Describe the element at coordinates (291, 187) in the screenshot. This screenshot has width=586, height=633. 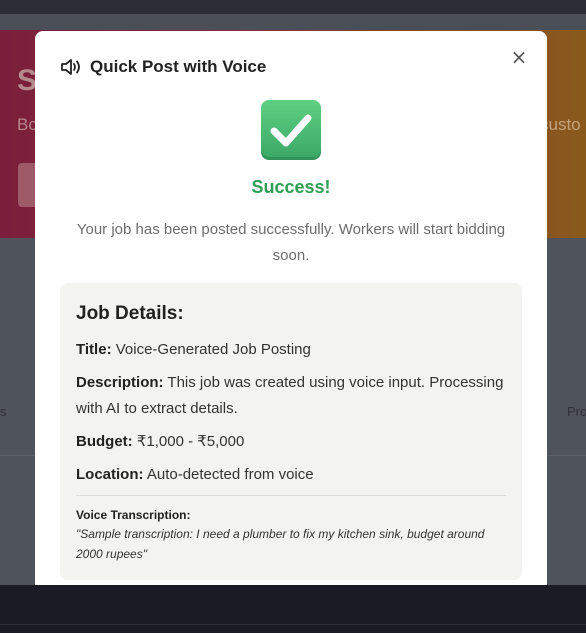
I see `success-title: Success!` at that location.